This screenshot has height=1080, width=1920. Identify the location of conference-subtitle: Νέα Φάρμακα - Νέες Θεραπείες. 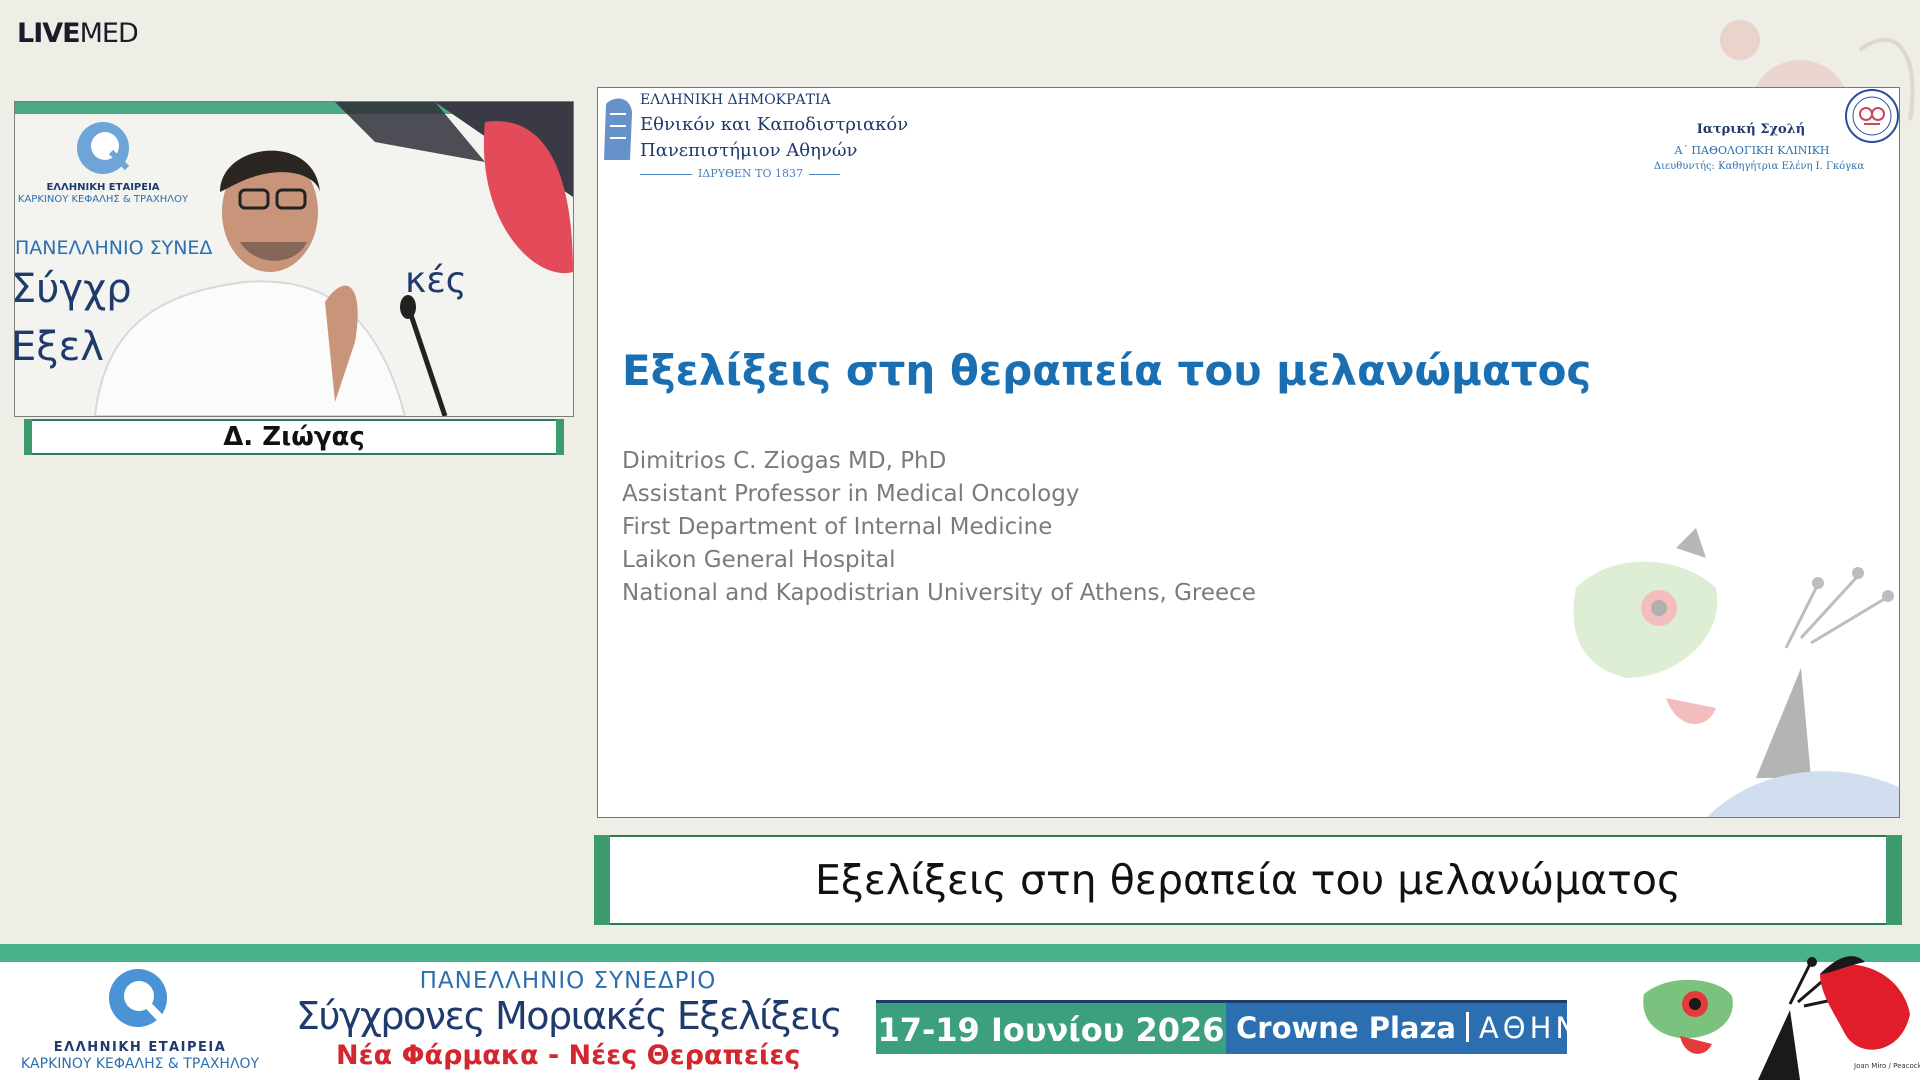
(568, 1055).